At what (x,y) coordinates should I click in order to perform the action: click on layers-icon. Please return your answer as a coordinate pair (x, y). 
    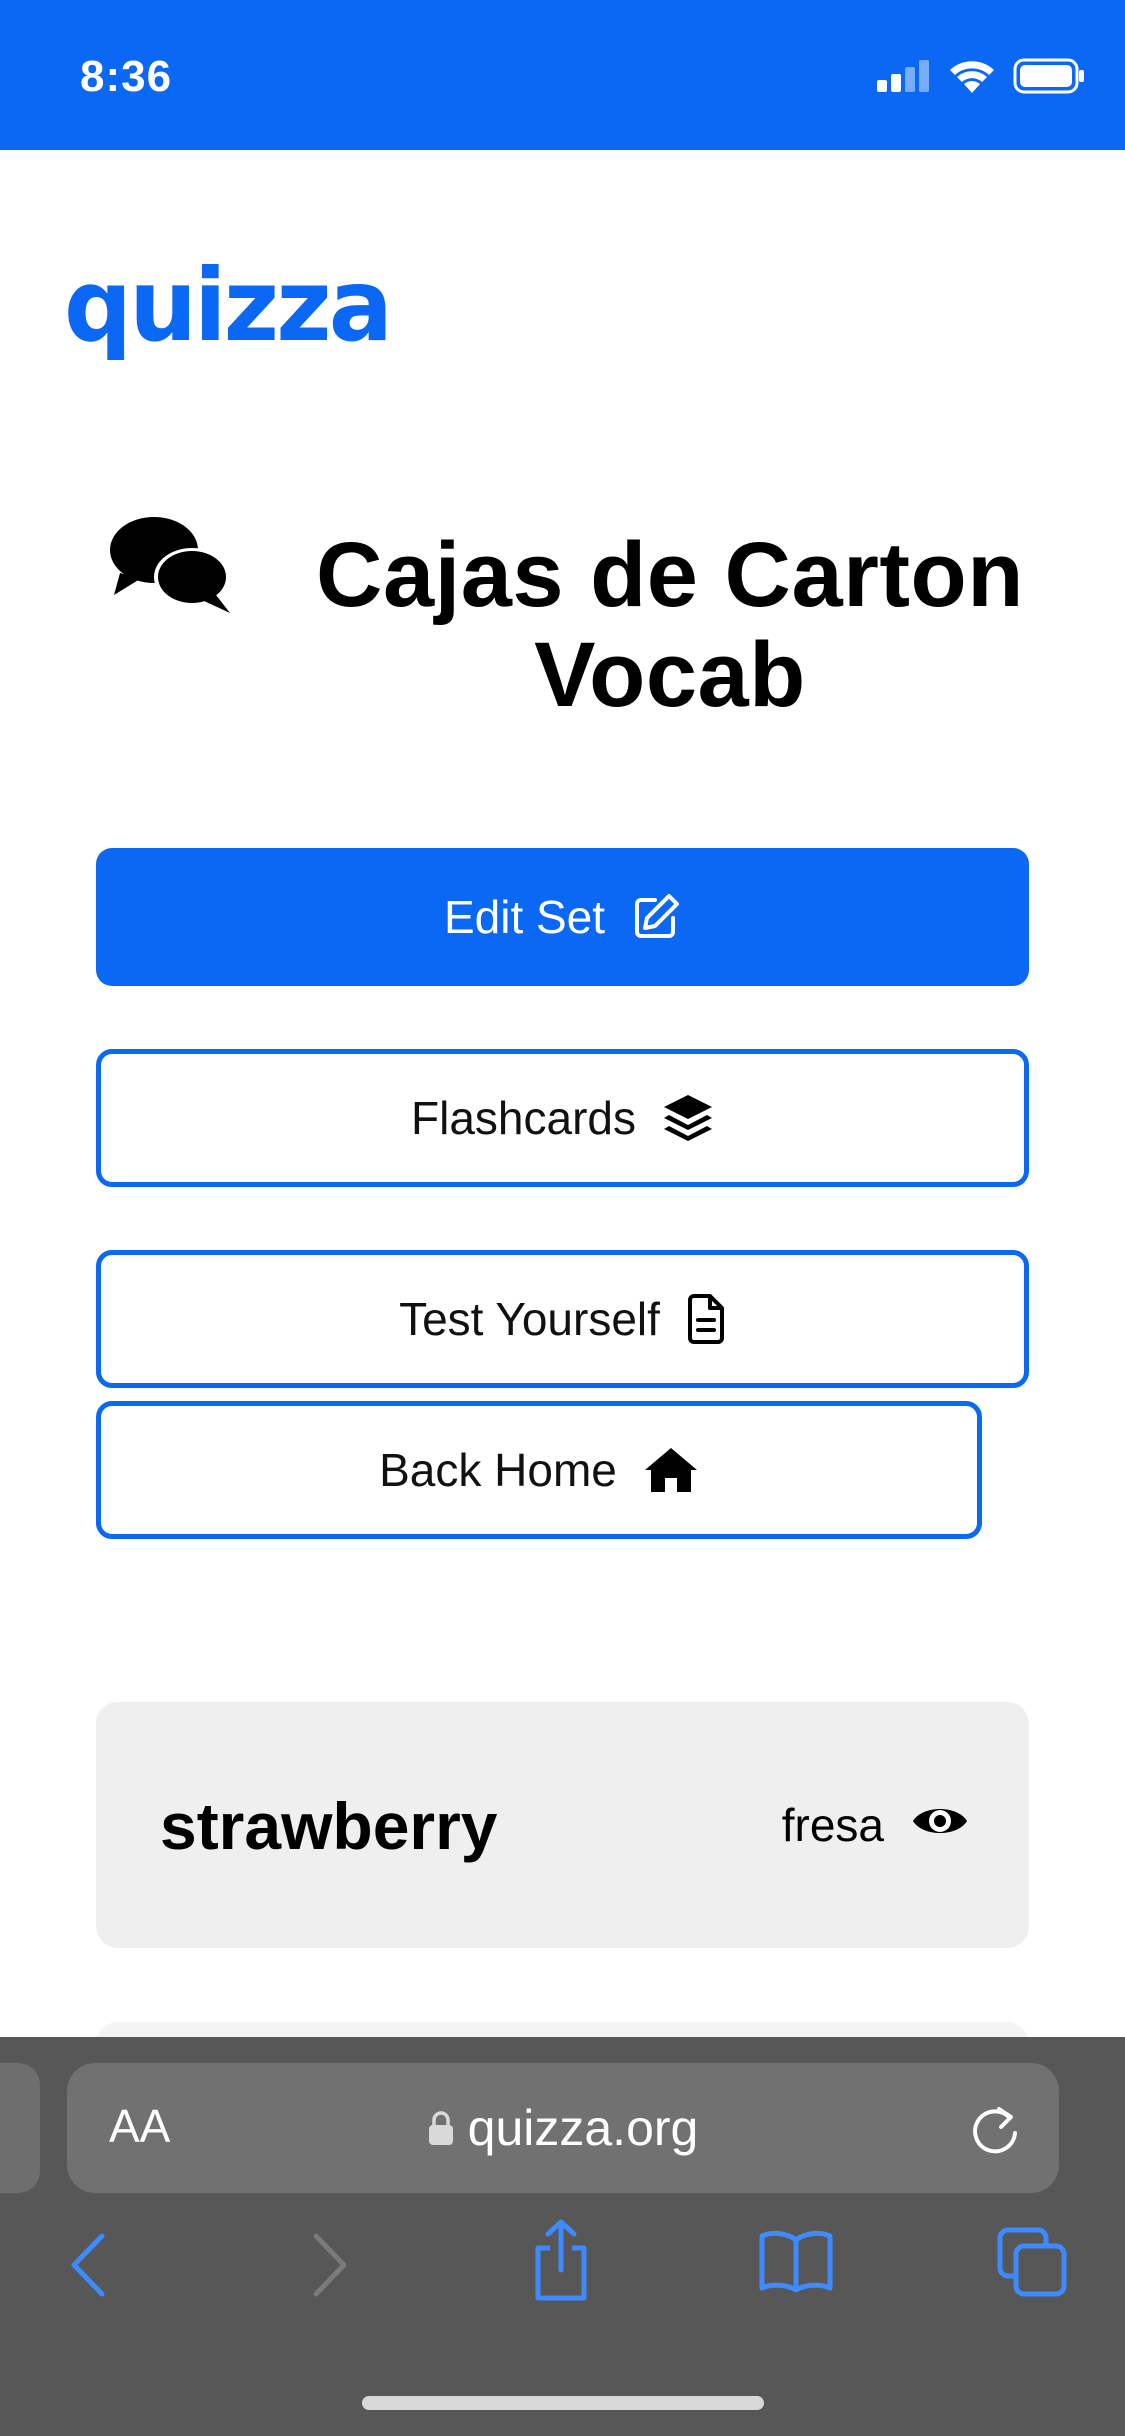
    Looking at the image, I should click on (687, 1118).